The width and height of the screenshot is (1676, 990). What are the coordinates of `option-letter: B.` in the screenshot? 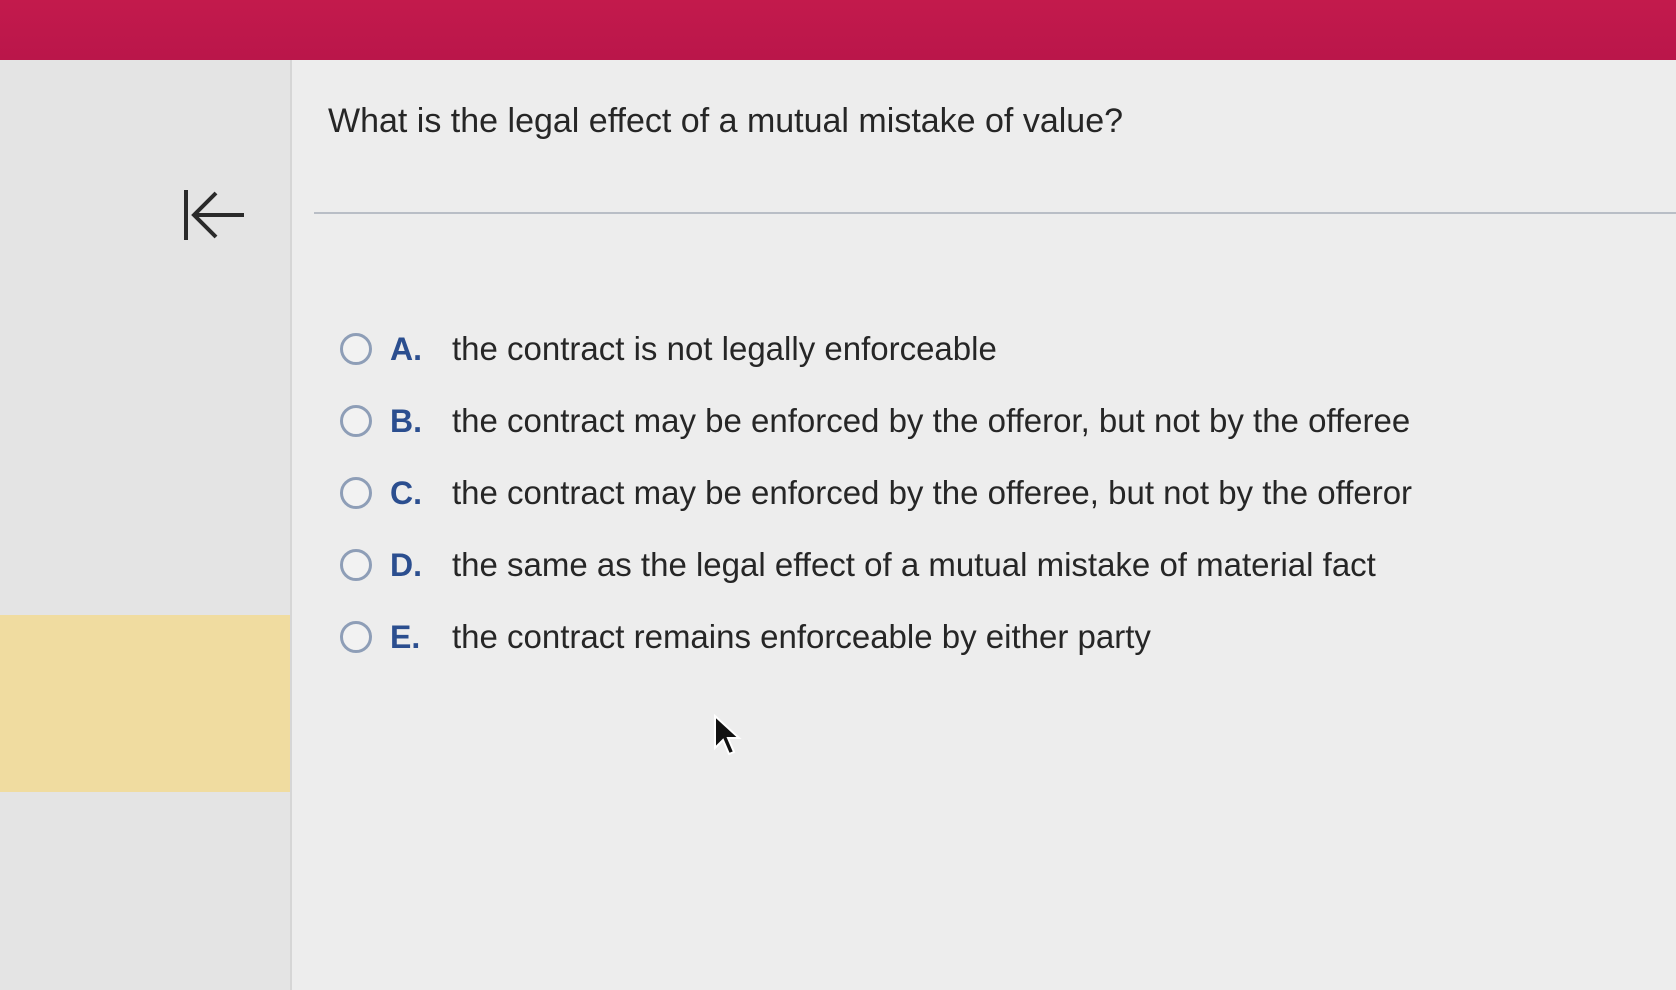 It's located at (406, 420).